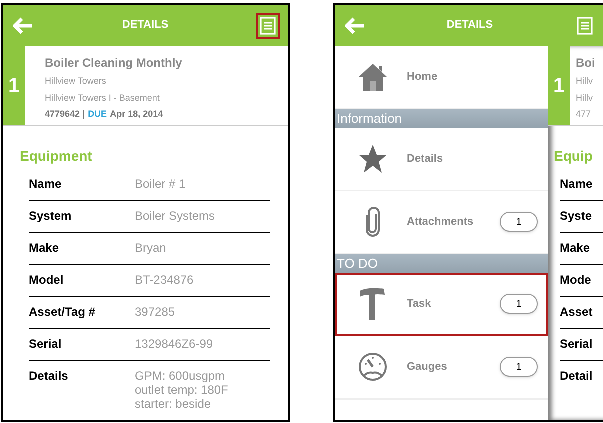 The height and width of the screenshot is (423, 603). Describe the element at coordinates (150, 248) in the screenshot. I see `field-value: Bryan` at that location.